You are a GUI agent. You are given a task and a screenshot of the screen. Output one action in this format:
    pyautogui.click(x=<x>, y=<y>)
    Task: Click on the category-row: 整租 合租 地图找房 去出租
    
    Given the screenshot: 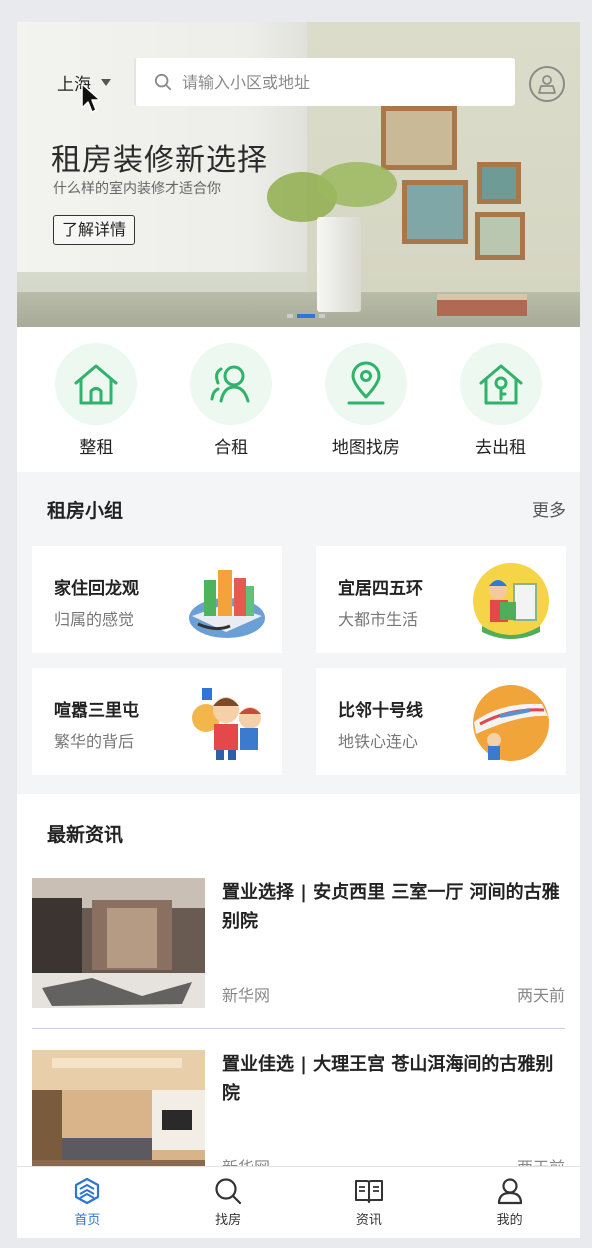 What is the action you would take?
    pyautogui.click(x=298, y=399)
    